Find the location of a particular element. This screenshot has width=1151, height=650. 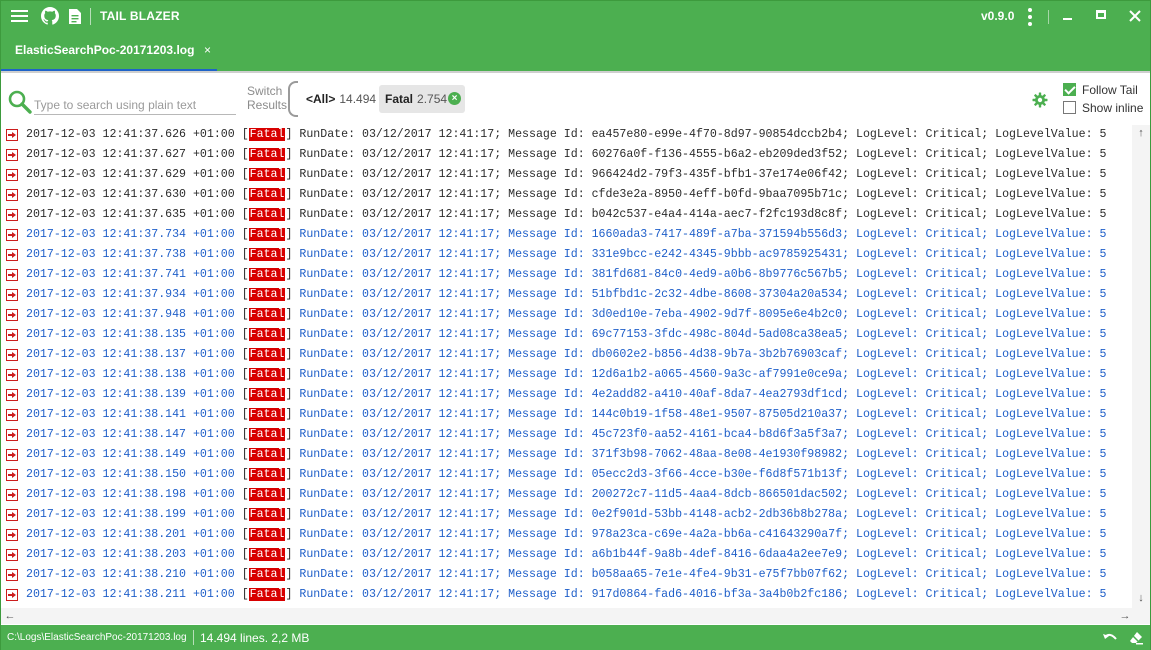

scroll-left-arrow-icon: ← is located at coordinates (10, 616).